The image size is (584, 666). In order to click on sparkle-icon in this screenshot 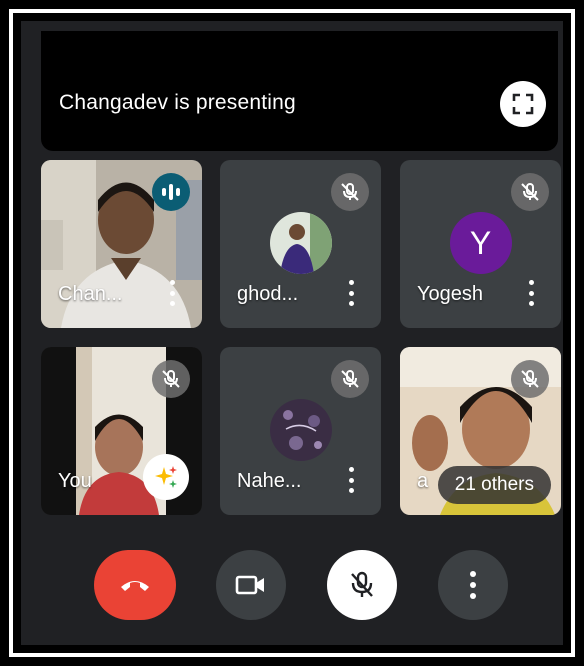, I will do `click(166, 477)`.